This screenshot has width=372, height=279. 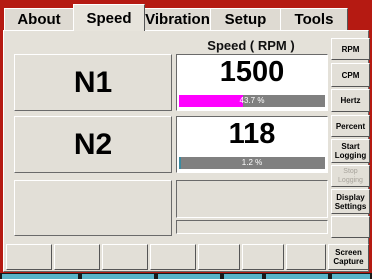 I want to click on n1-percent-bar: 43.7 %, so click(x=252, y=101).